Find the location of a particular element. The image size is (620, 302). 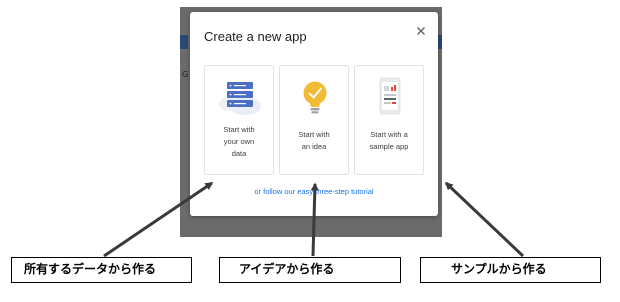

arrow-to-sample is located at coordinates (484, 219).